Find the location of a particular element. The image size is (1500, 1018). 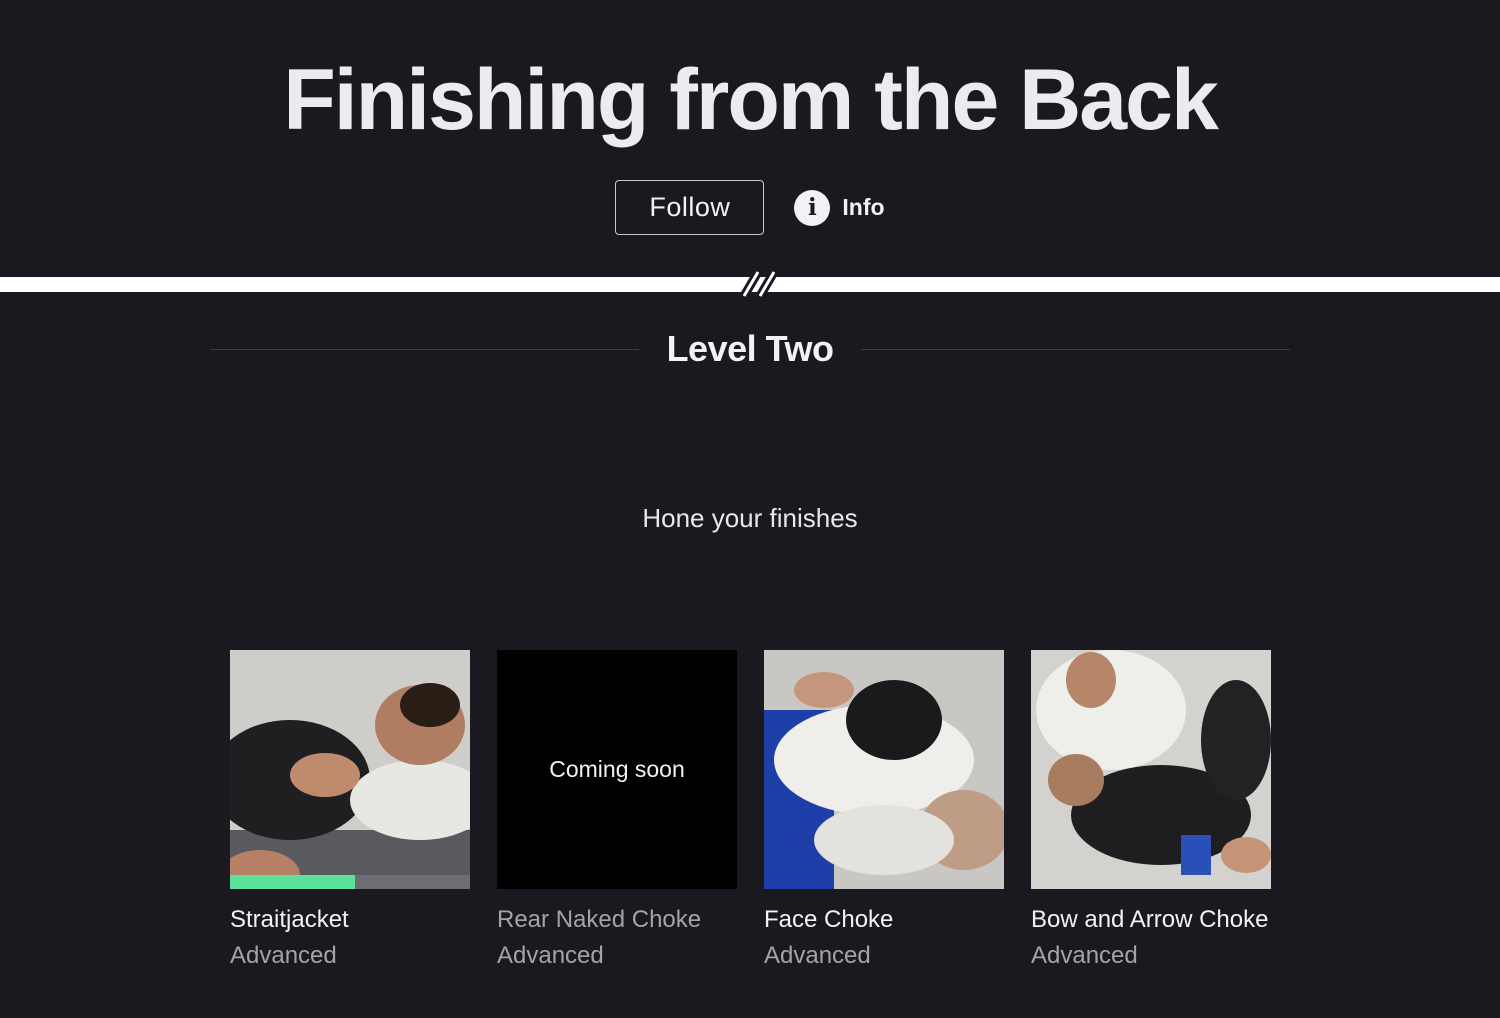

progress-fill is located at coordinates (292, 882).